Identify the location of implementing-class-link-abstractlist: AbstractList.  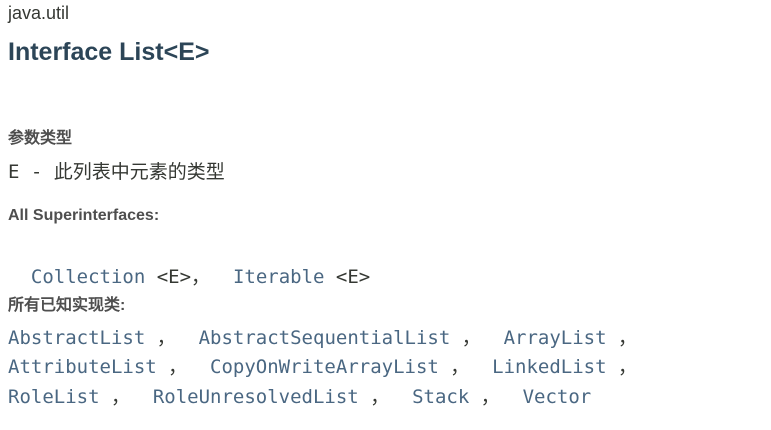
(76, 338).